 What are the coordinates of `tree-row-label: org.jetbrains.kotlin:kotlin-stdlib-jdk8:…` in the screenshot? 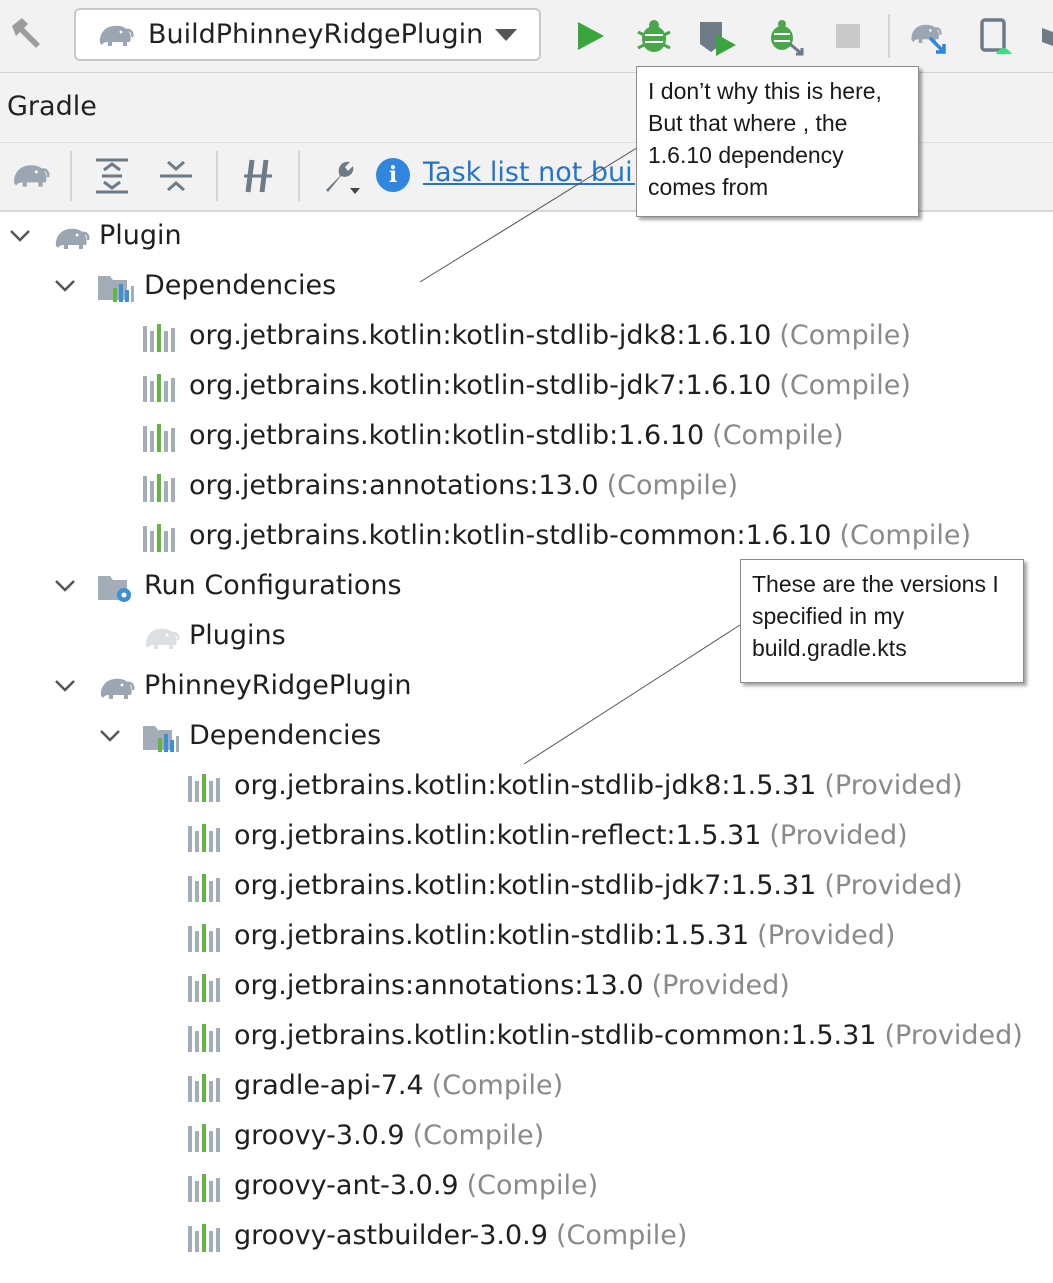 It's located at (525, 785).